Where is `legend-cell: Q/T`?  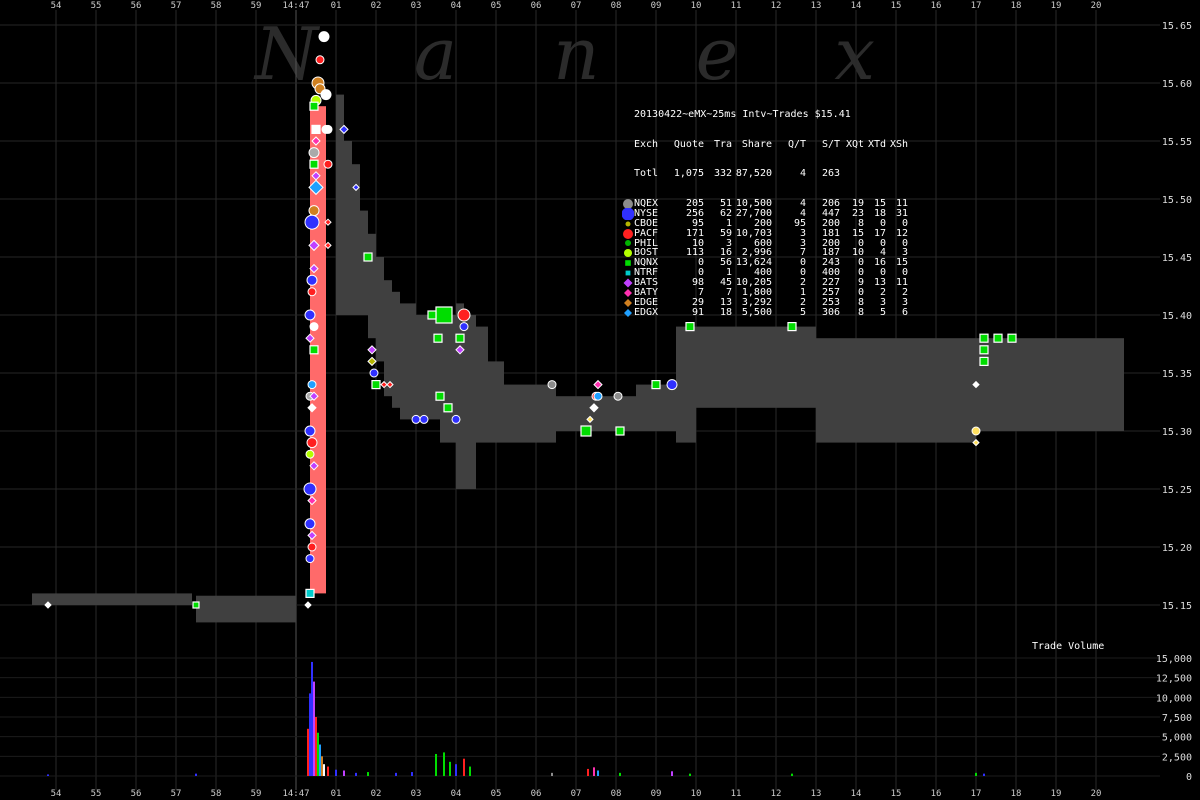
legend-cell: Q/T is located at coordinates (796, 144).